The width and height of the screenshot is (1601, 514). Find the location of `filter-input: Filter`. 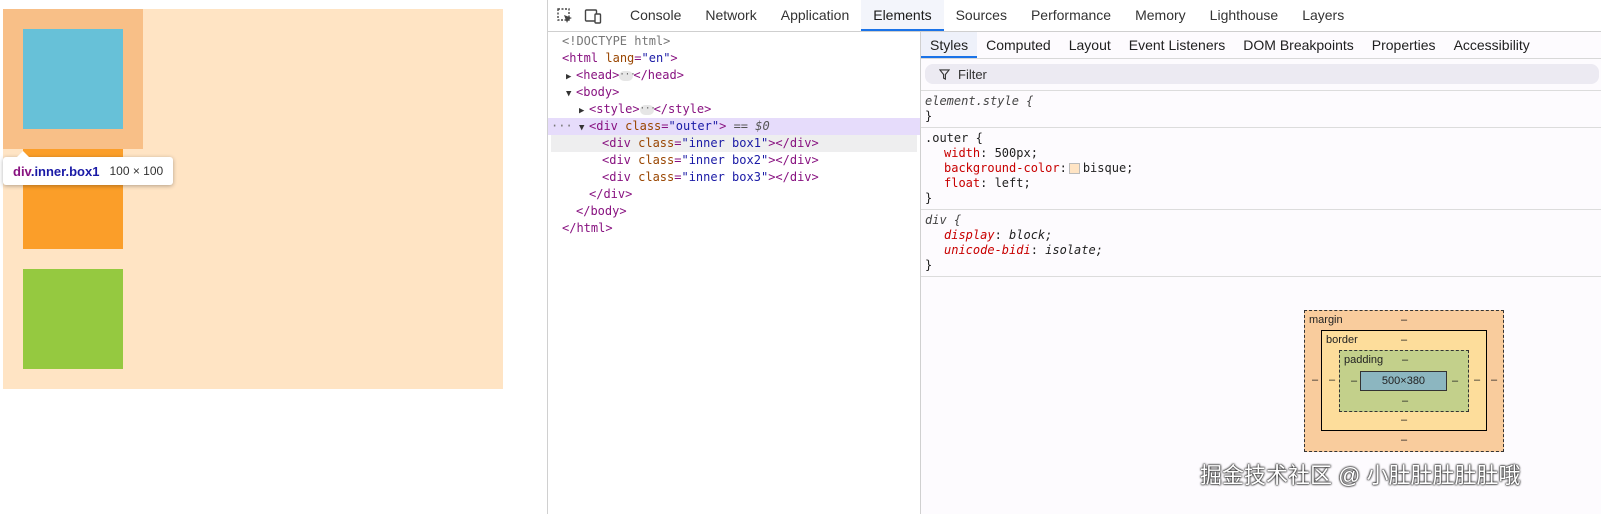

filter-input: Filter is located at coordinates (1262, 74).